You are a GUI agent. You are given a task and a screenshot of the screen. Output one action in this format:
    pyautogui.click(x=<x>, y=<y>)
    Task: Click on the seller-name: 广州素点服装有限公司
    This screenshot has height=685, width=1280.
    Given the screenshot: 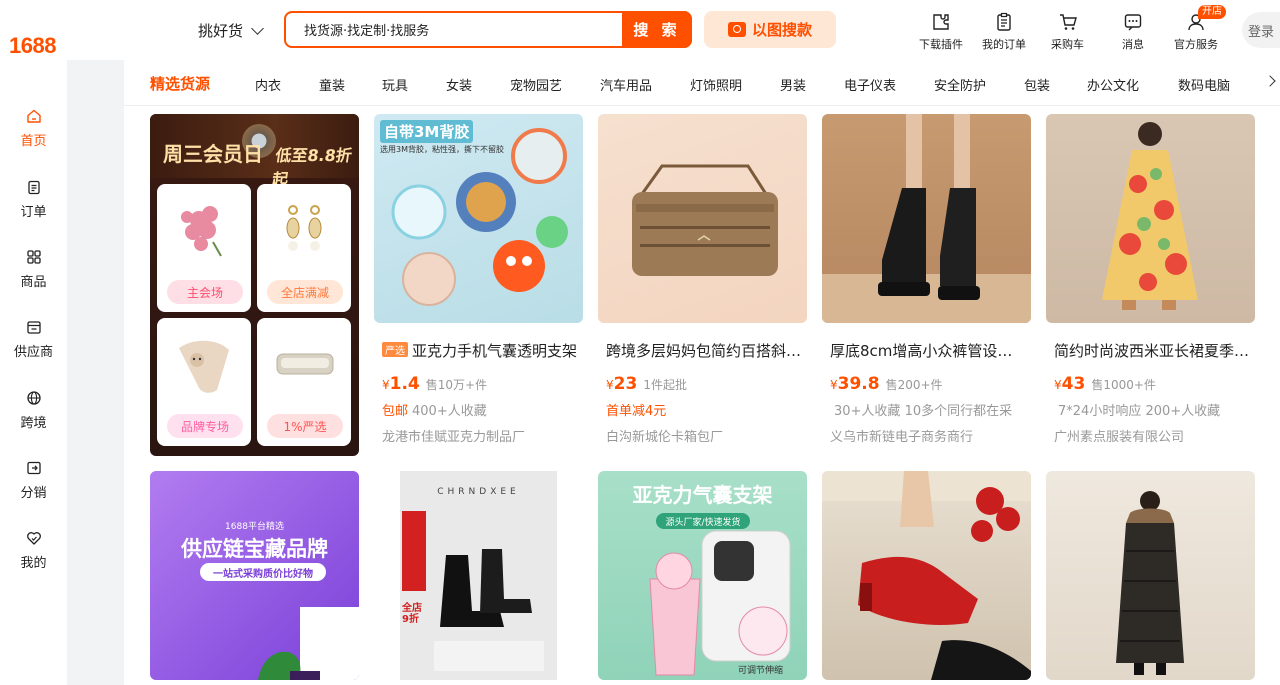 What is the action you would take?
    pyautogui.click(x=1119, y=435)
    